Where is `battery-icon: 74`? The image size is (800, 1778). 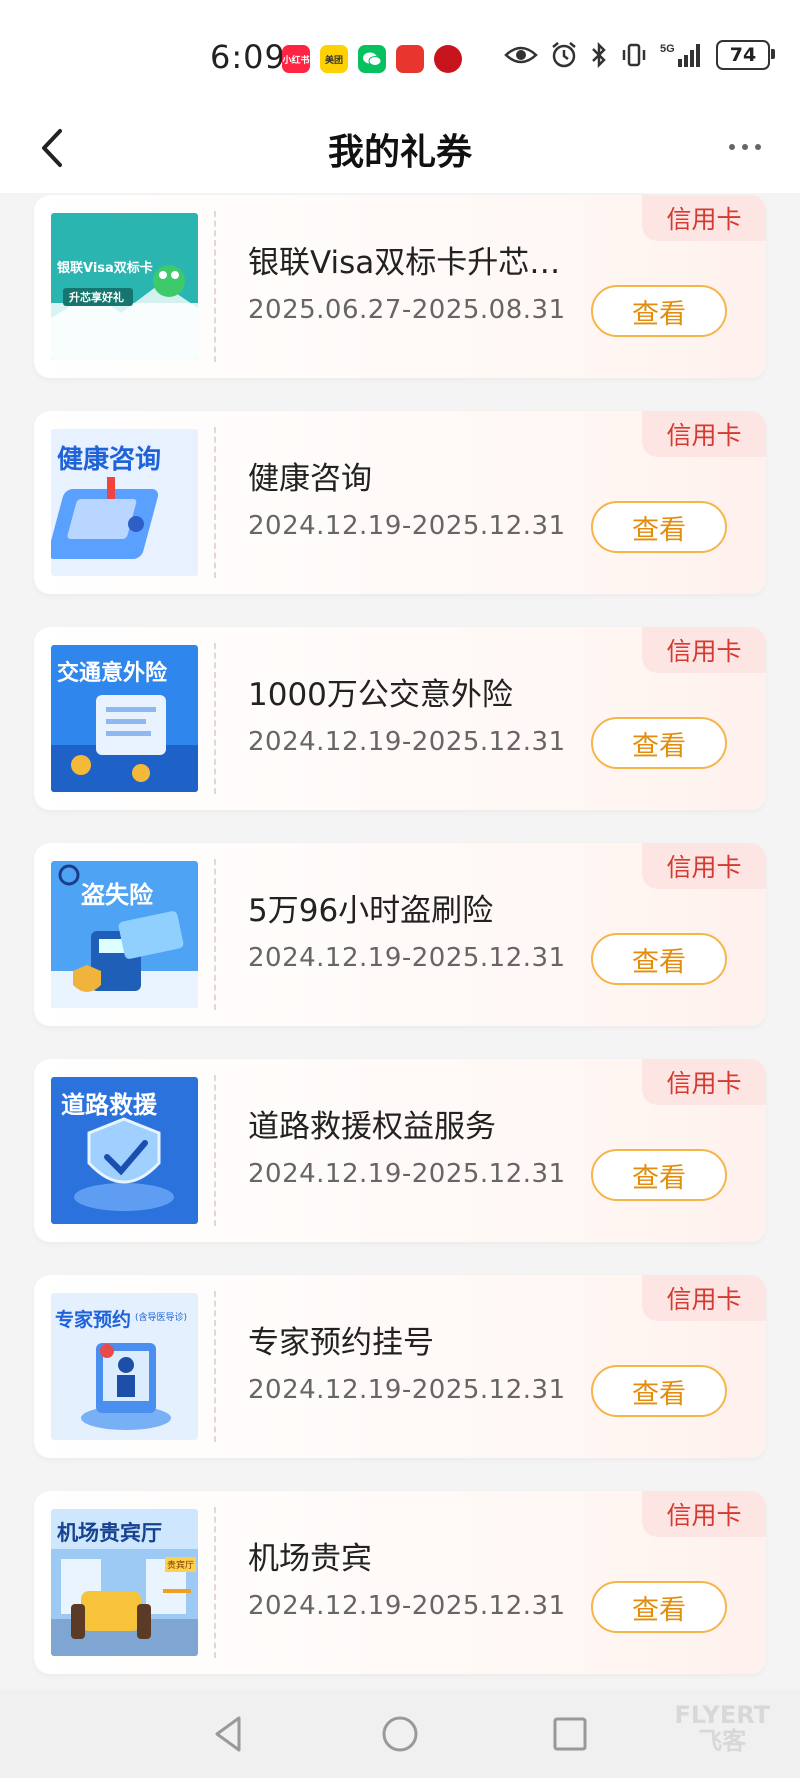
battery-icon: 74 is located at coordinates (745, 55).